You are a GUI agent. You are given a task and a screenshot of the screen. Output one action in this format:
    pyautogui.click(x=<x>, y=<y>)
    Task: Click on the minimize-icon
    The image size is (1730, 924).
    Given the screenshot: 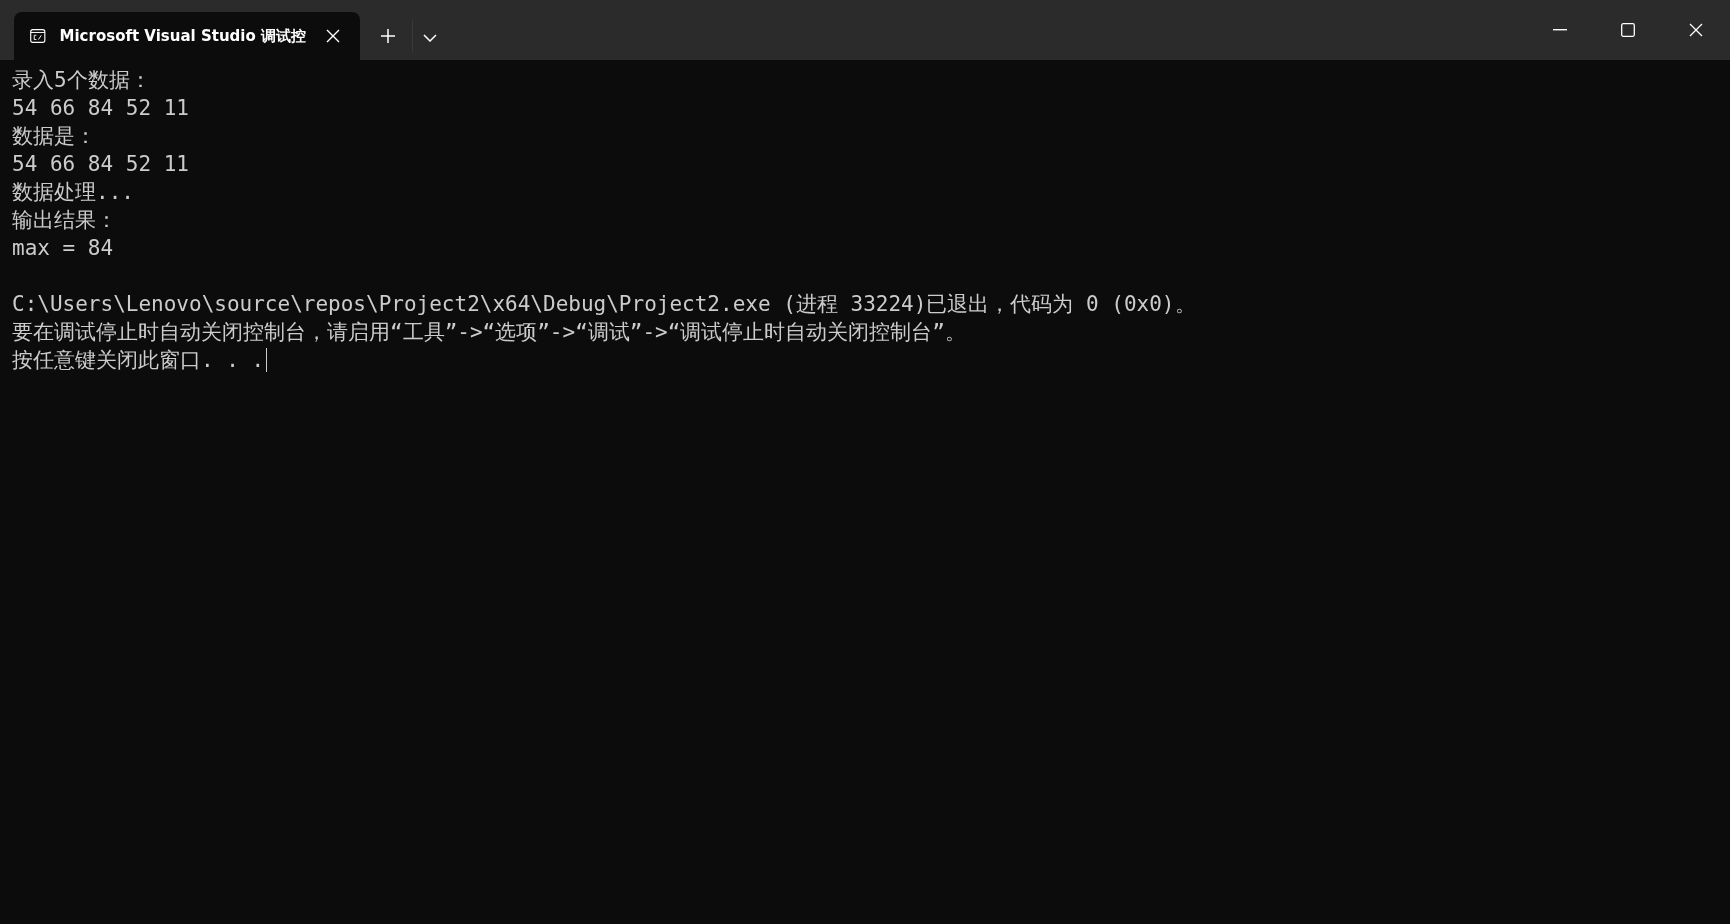 What is the action you would take?
    pyautogui.click(x=1560, y=30)
    